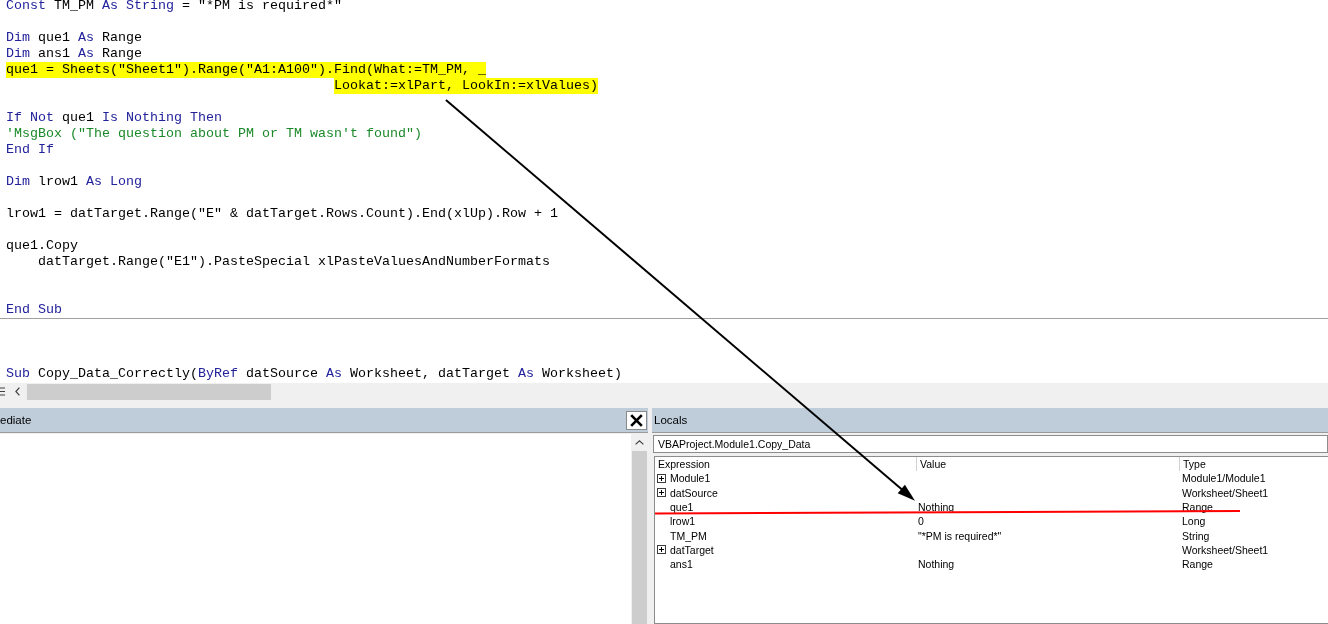 This screenshot has height=624, width=1328. I want to click on lines-icon, so click(2, 391).